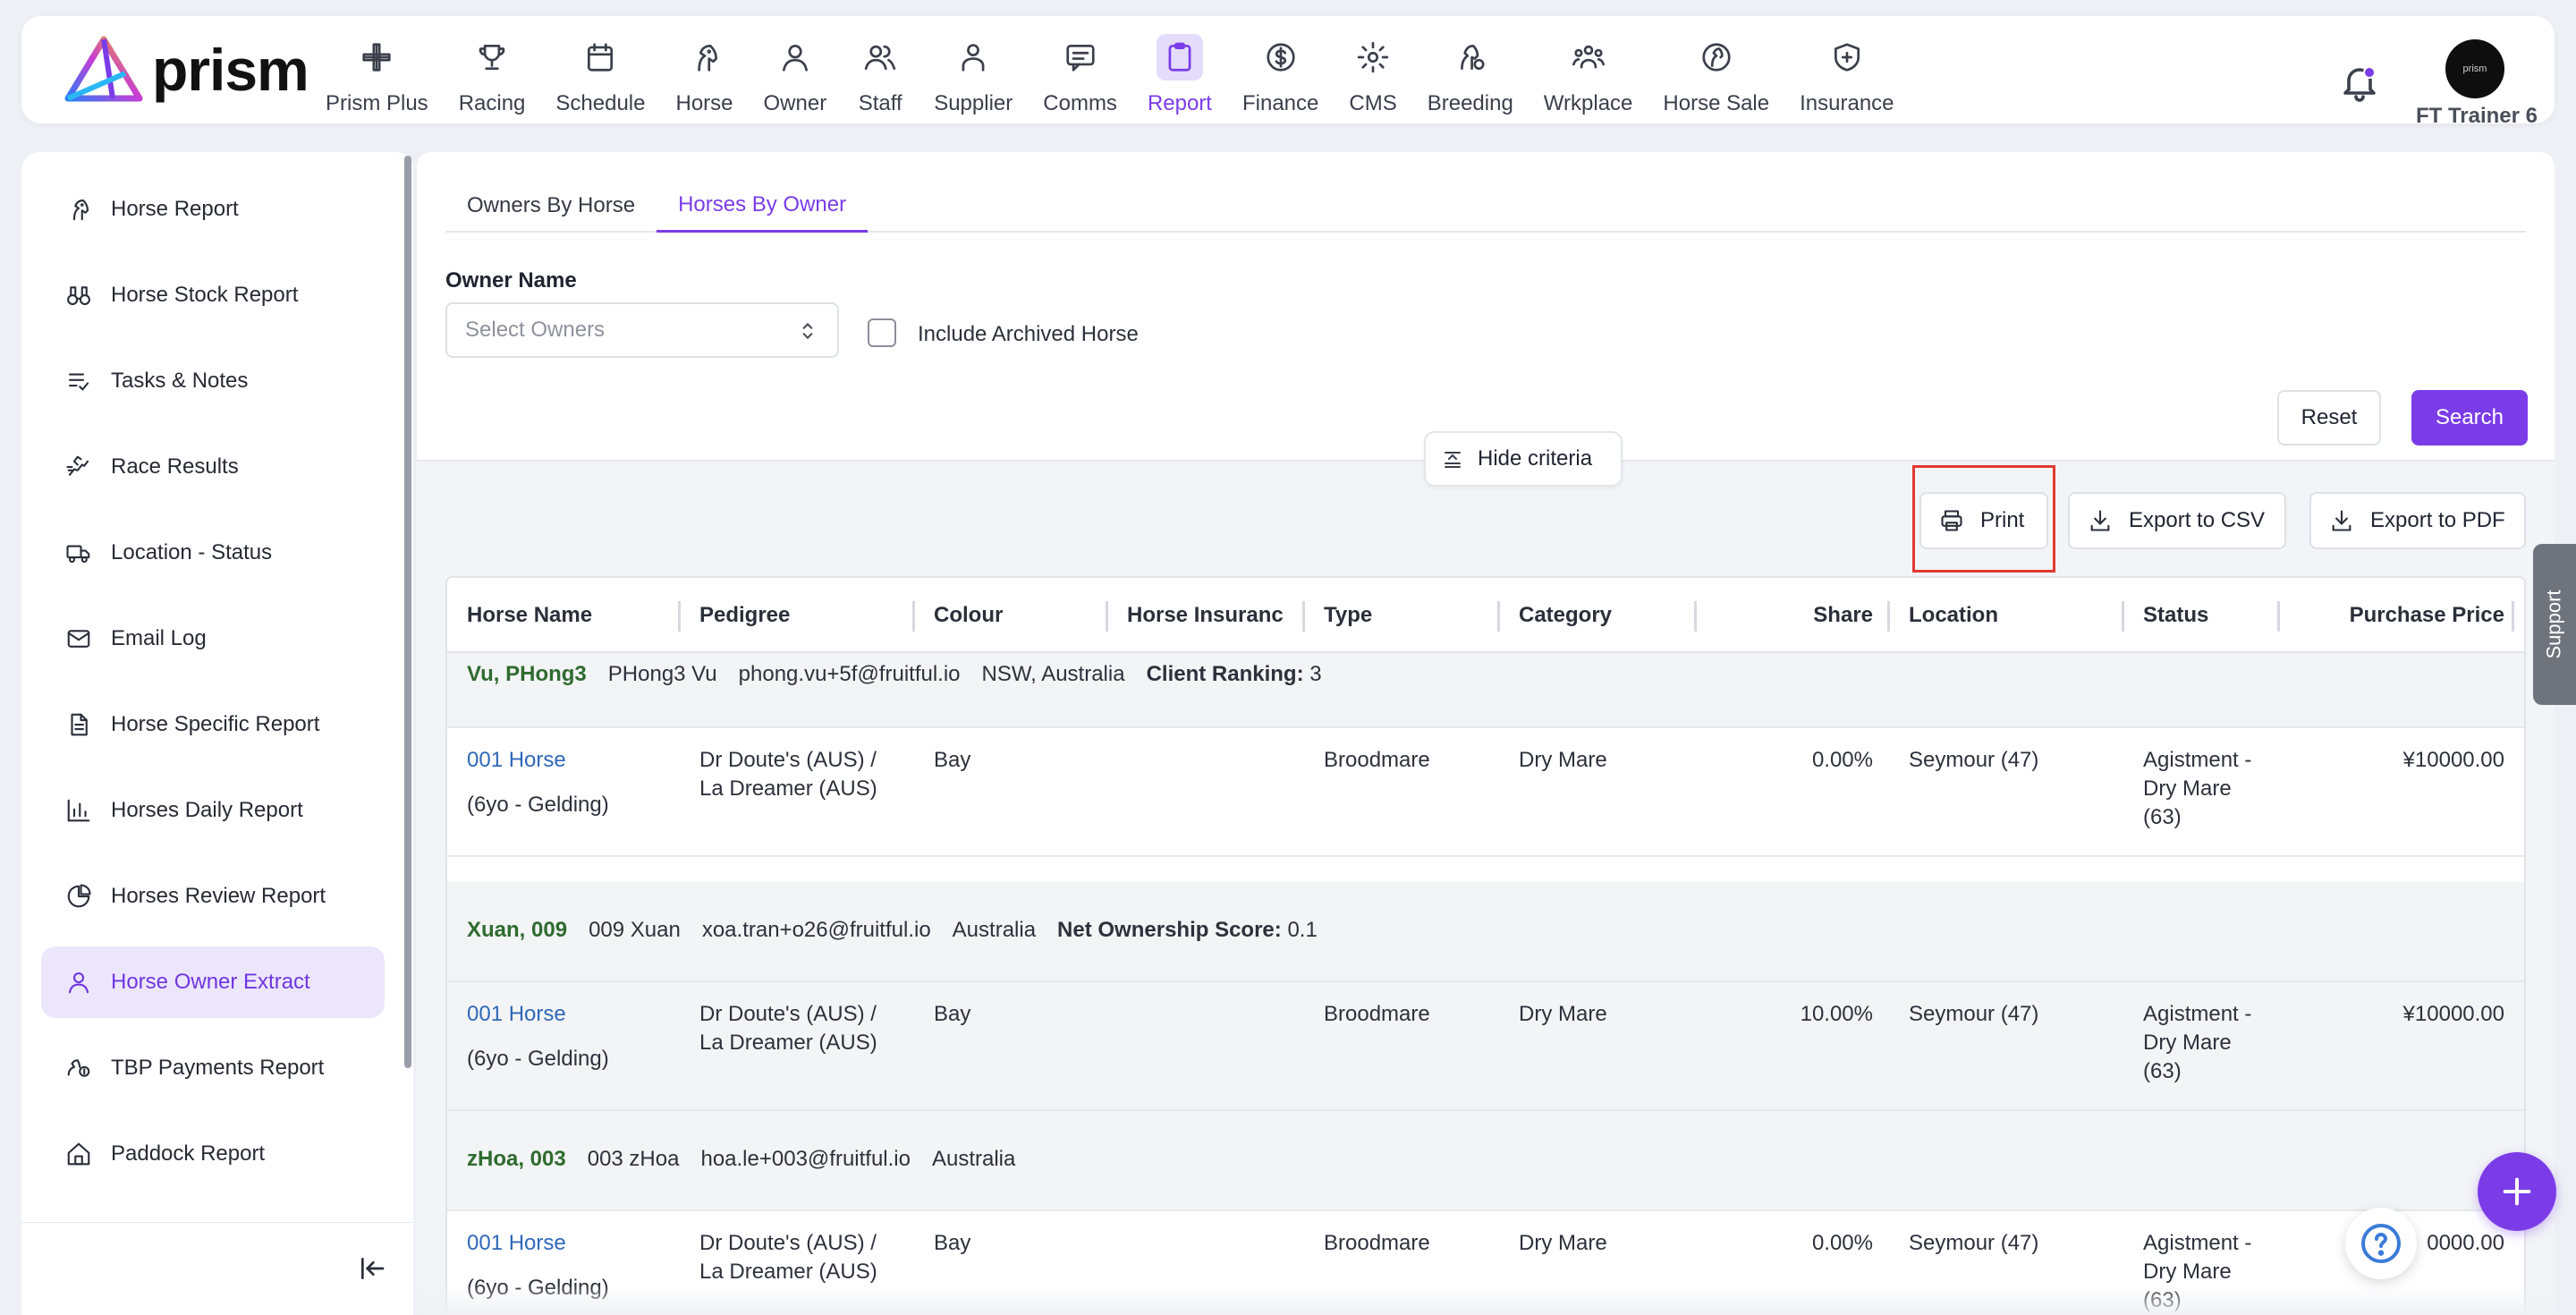 This screenshot has height=1315, width=2576. I want to click on support-tab: Support, so click(2554, 624).